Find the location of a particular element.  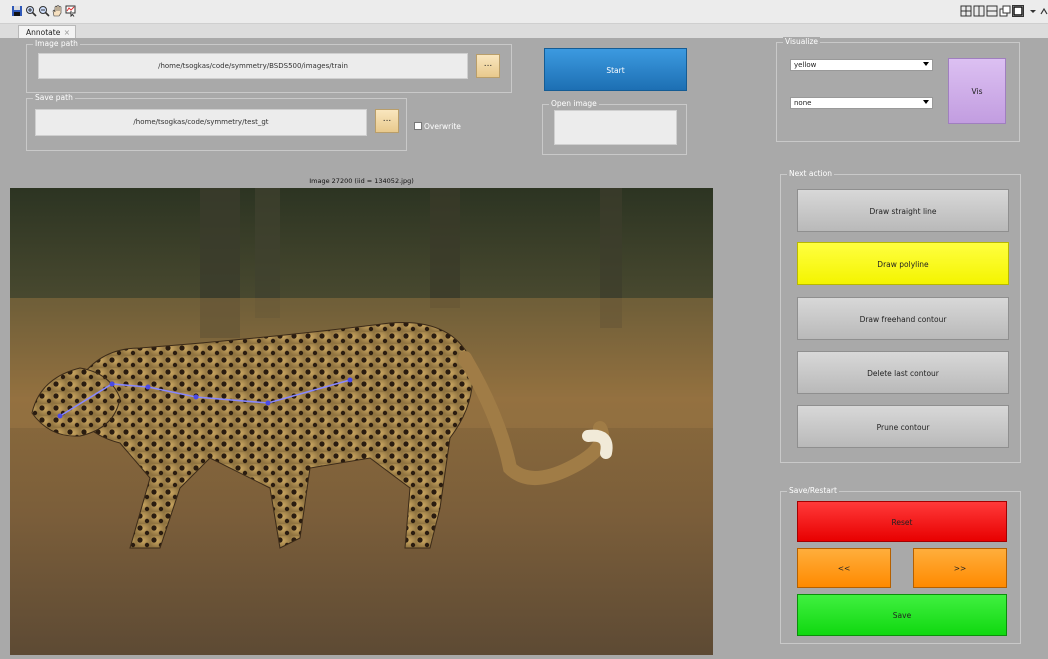

tab-annotate: Annotate × is located at coordinates (47, 31).